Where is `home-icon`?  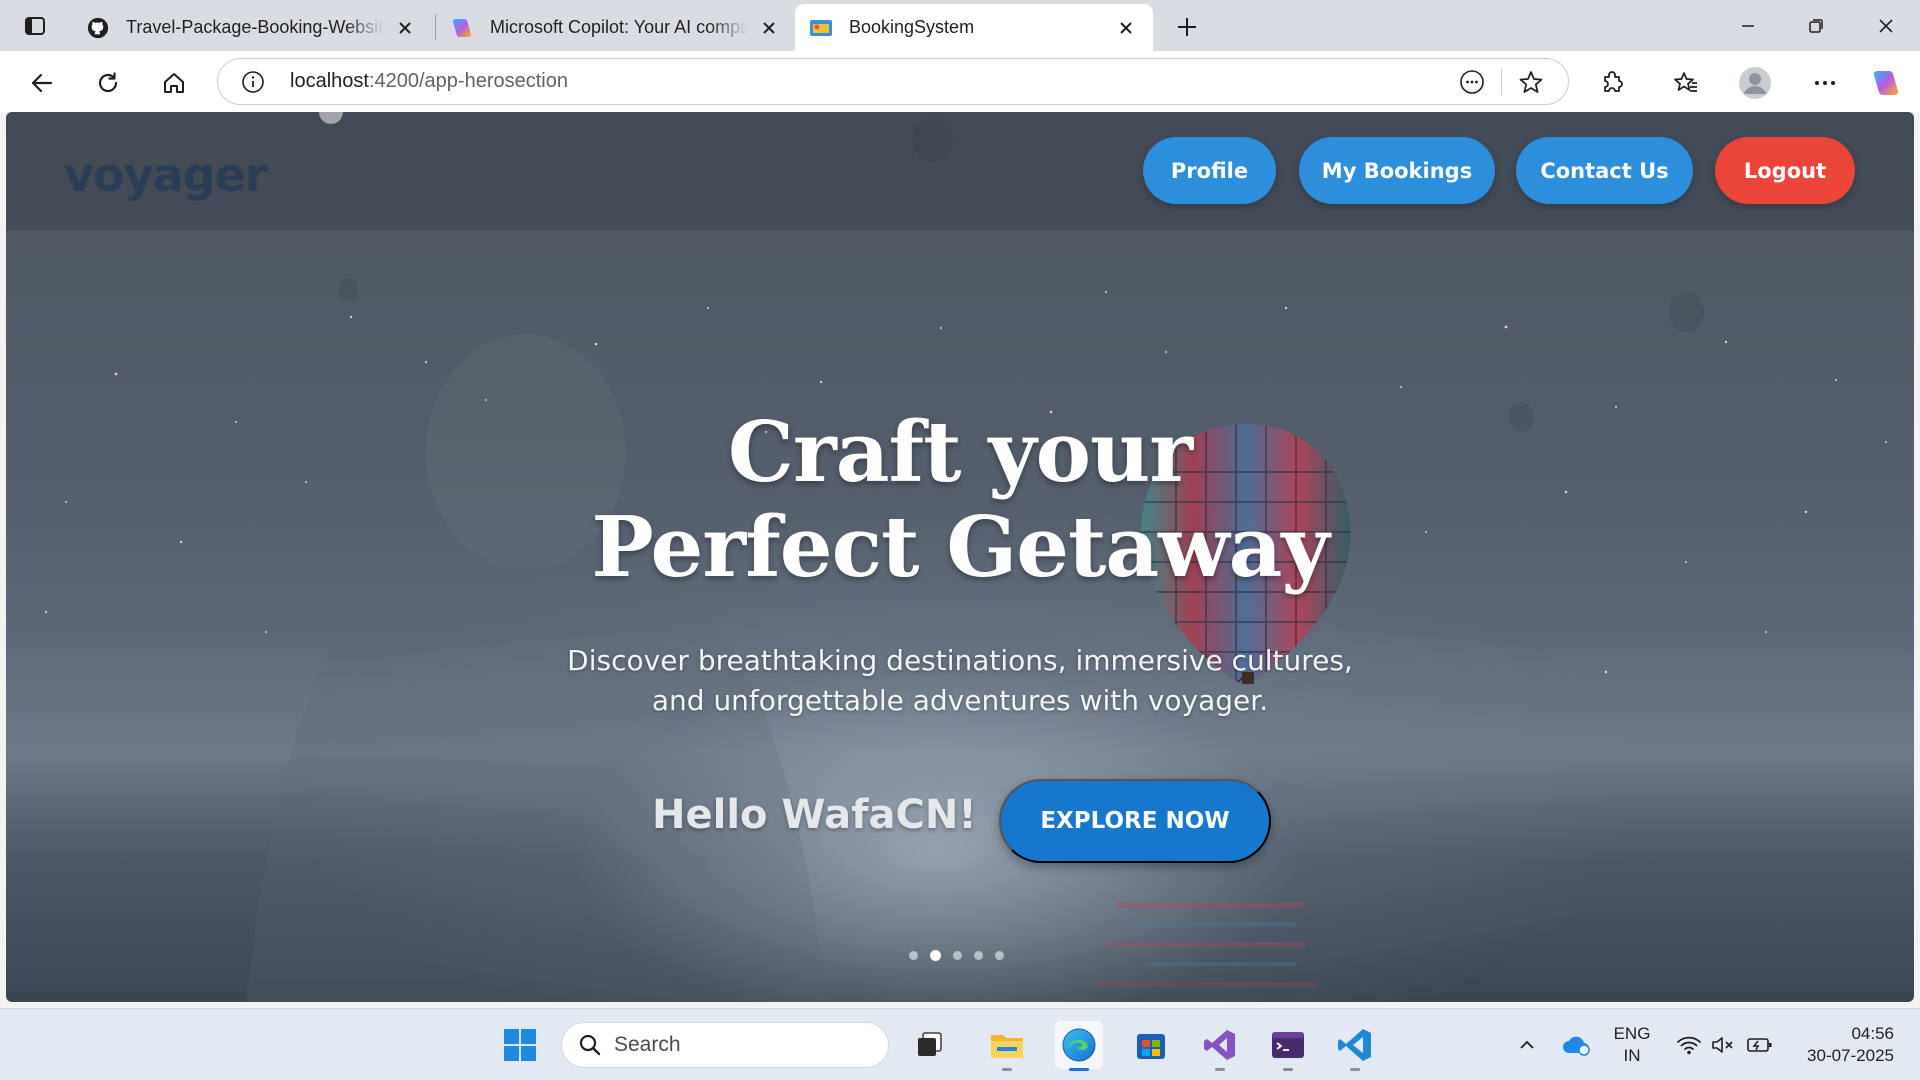
home-icon is located at coordinates (174, 83).